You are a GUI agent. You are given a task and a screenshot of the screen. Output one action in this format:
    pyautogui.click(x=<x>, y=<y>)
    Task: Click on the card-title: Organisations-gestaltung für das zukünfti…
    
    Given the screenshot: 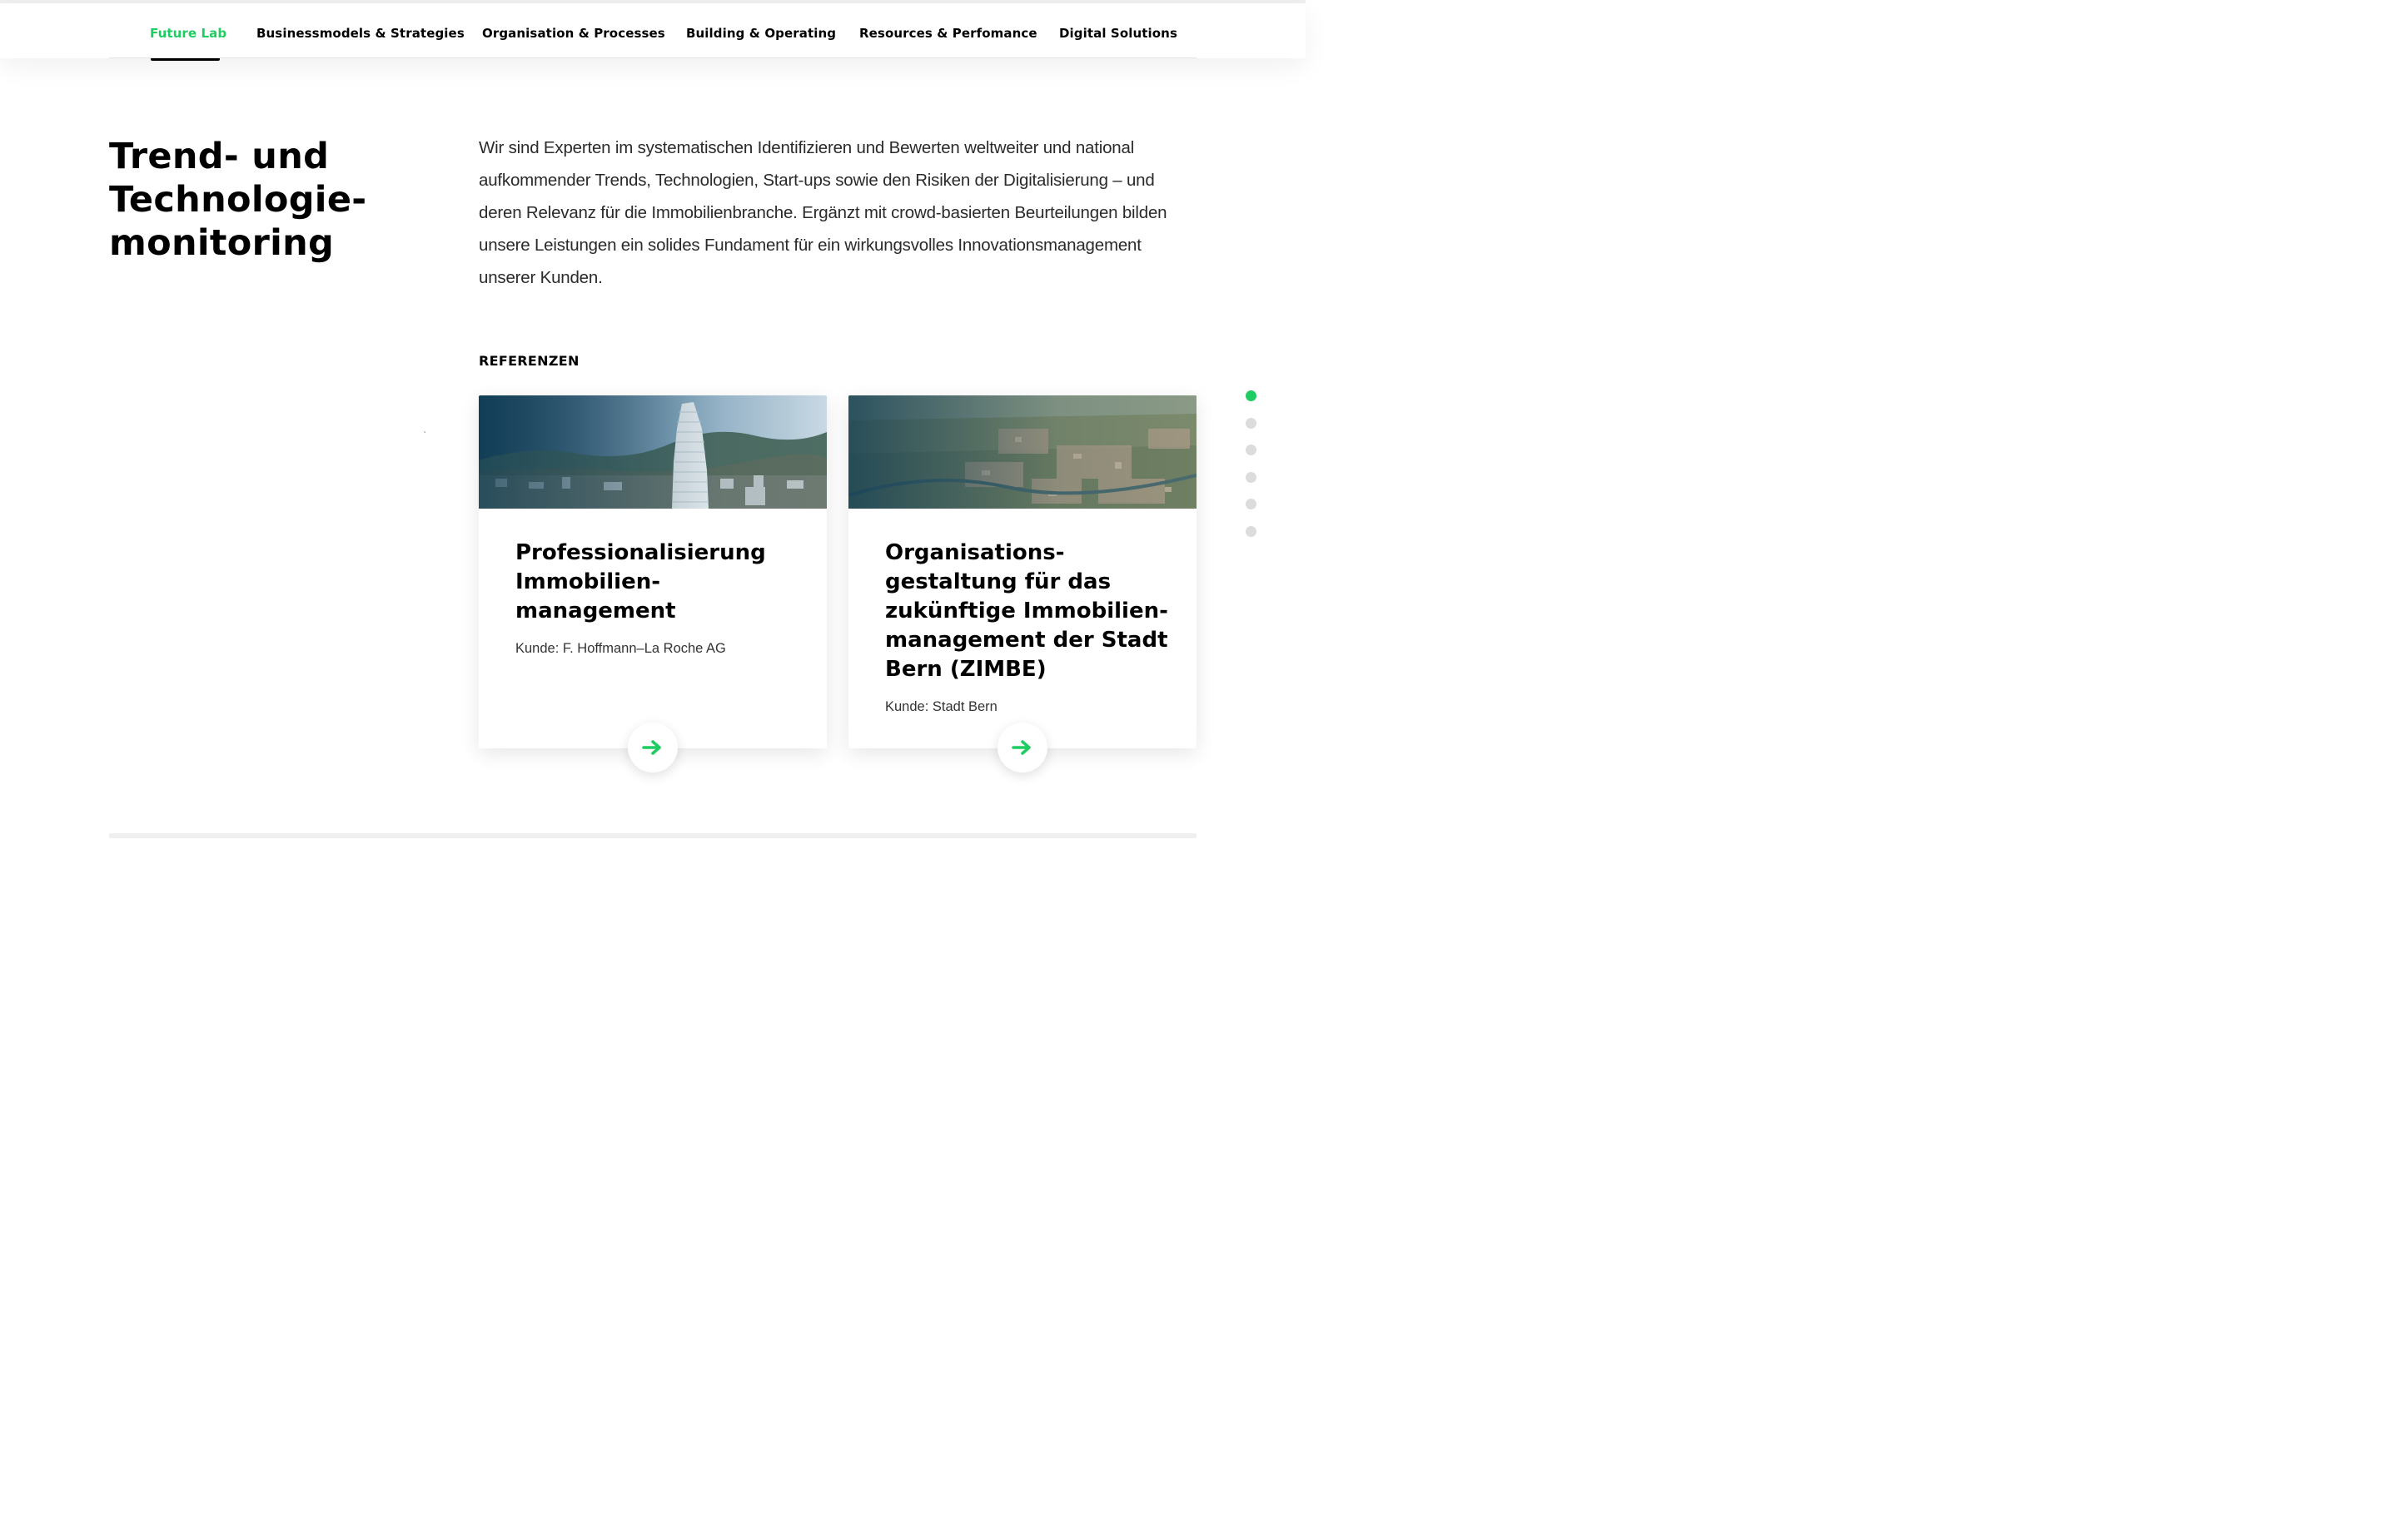 What is the action you would take?
    pyautogui.click(x=1031, y=611)
    